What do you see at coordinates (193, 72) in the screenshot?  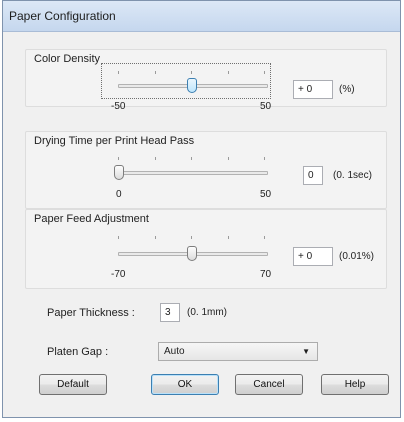 I see `color-density-ticks` at bounding box center [193, 72].